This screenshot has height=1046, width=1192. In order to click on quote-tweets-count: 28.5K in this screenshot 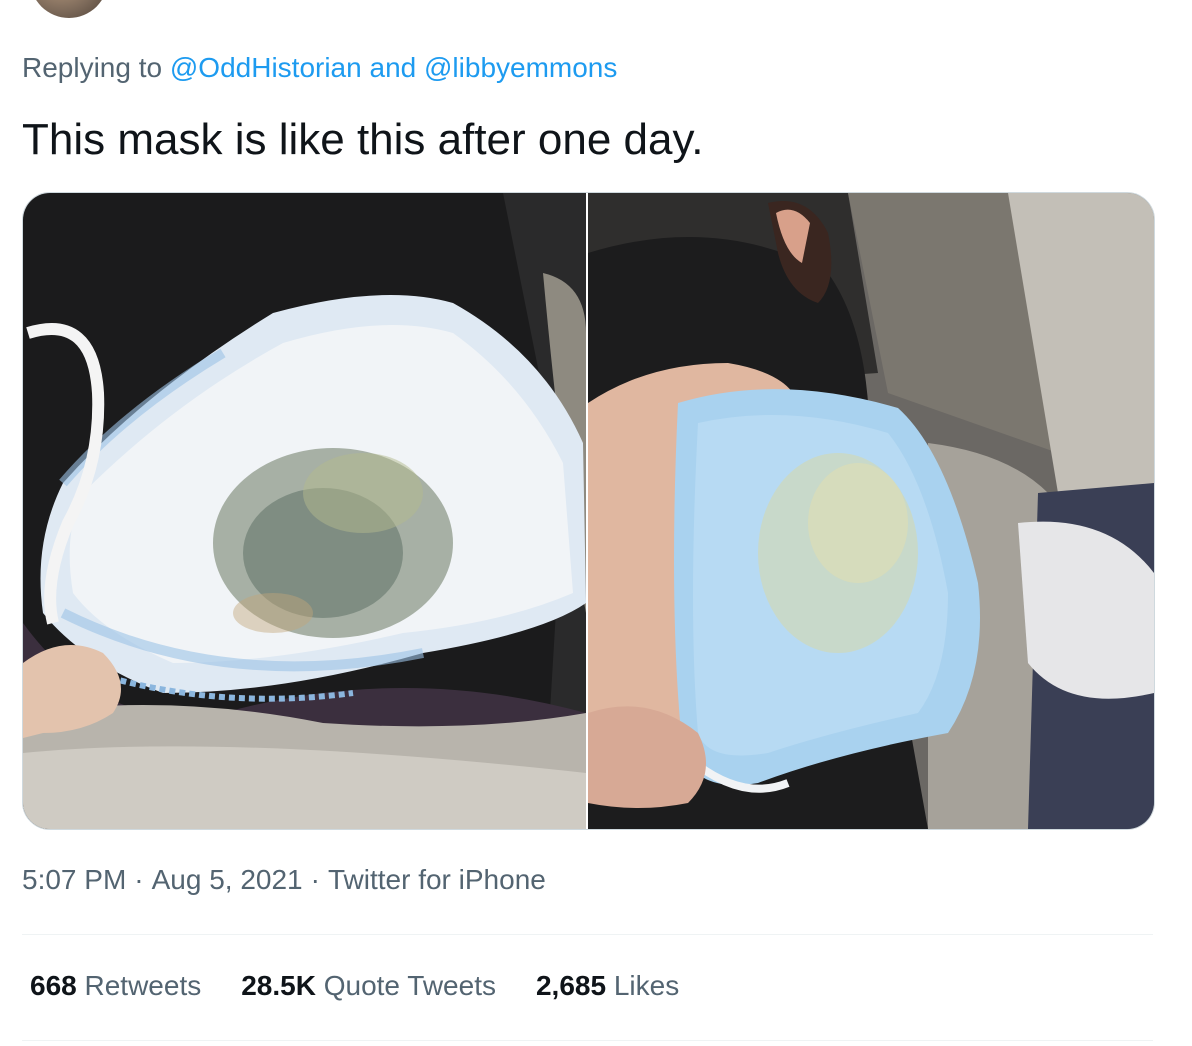, I will do `click(278, 985)`.